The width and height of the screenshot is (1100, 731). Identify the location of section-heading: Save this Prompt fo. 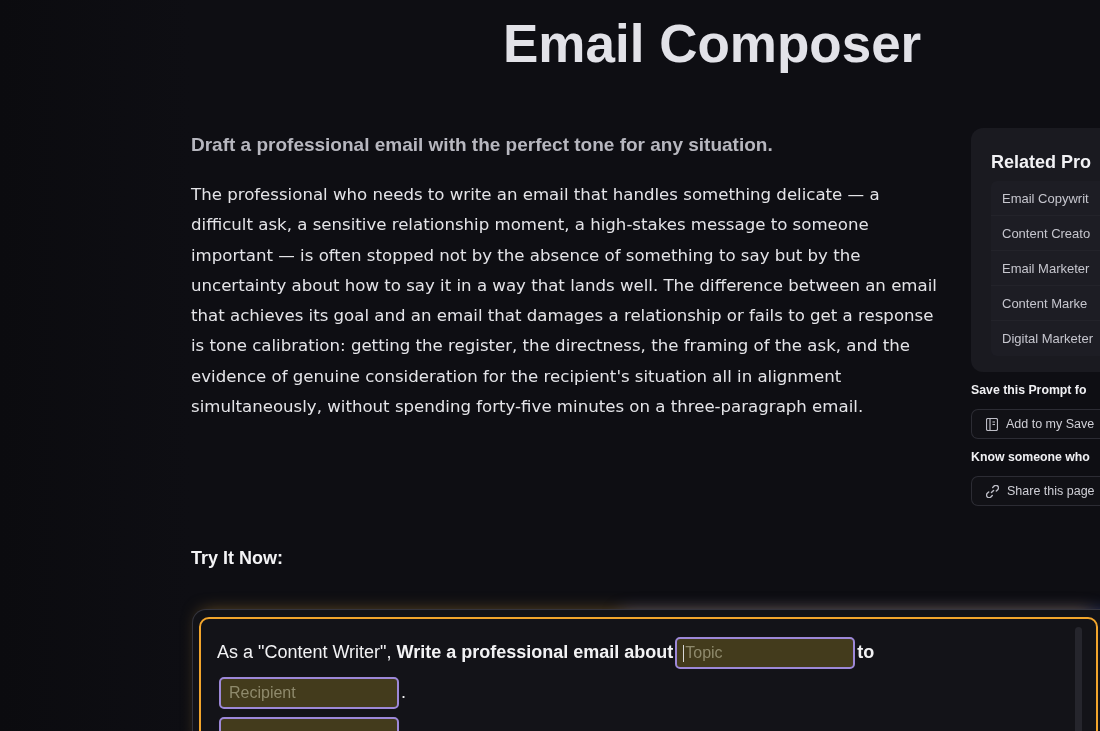
(1029, 390).